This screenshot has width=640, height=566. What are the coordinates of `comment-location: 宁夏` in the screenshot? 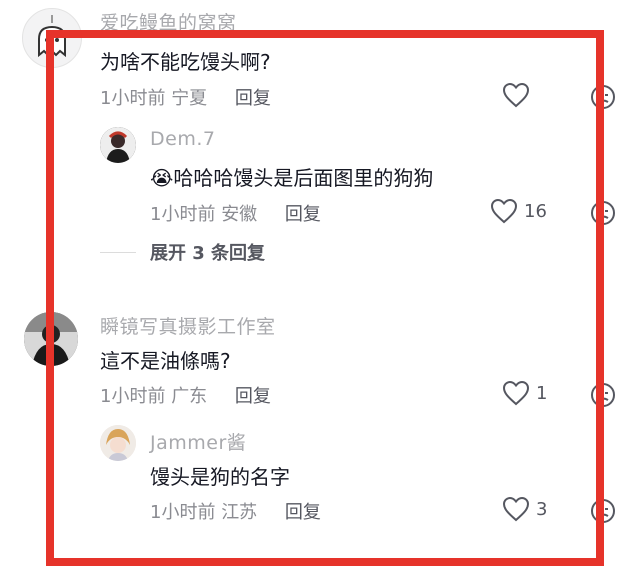 It's located at (189, 98).